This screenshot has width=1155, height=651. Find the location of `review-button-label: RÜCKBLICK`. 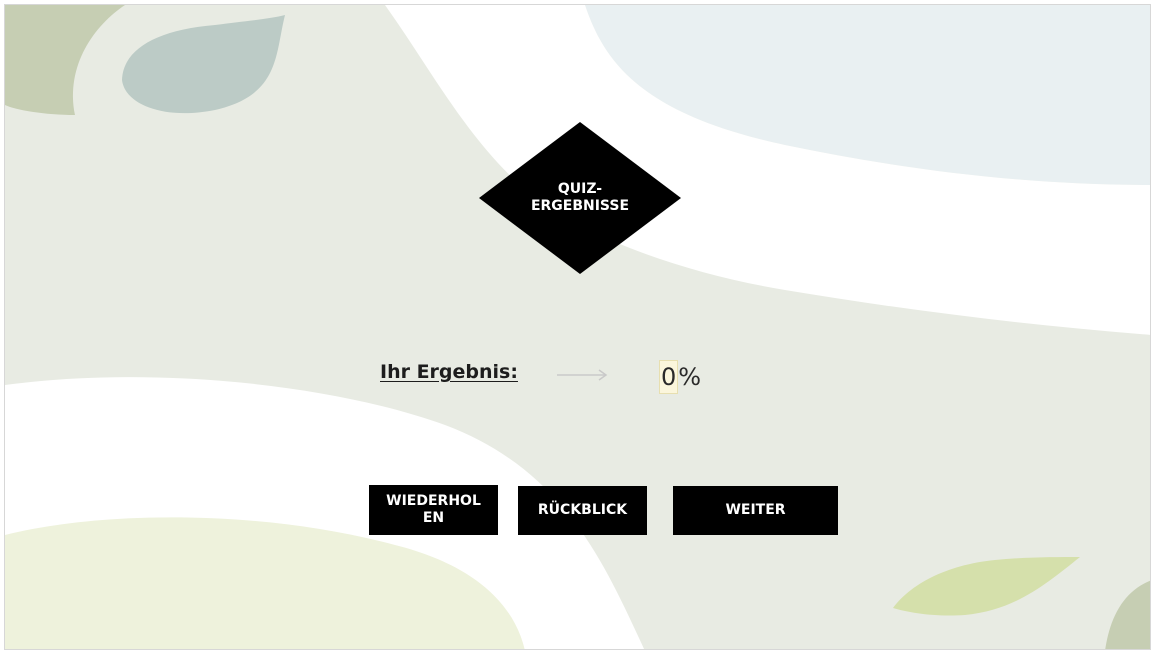

review-button-label: RÜCKBLICK is located at coordinates (582, 510).